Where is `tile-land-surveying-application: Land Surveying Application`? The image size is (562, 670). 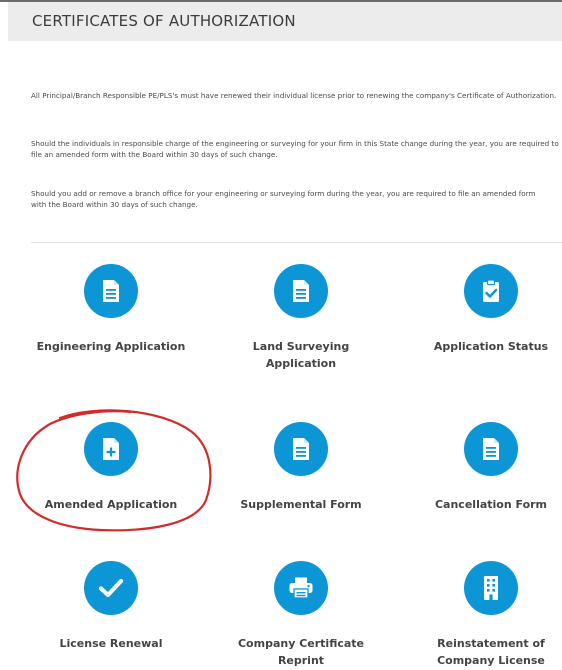 tile-land-surveying-application: Land Surveying Application is located at coordinates (301, 318).